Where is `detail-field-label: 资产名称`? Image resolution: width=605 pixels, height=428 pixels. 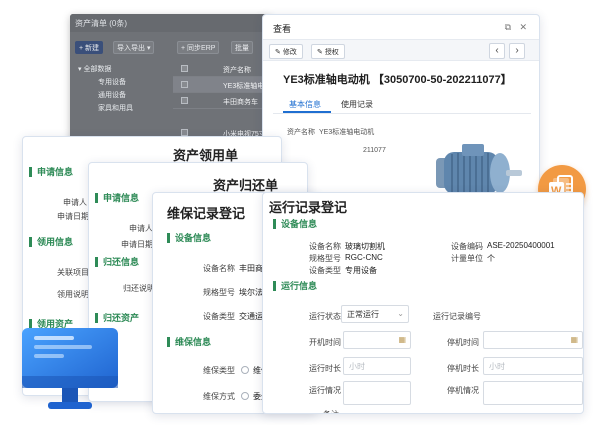 detail-field-label: 资产名称 is located at coordinates (301, 132).